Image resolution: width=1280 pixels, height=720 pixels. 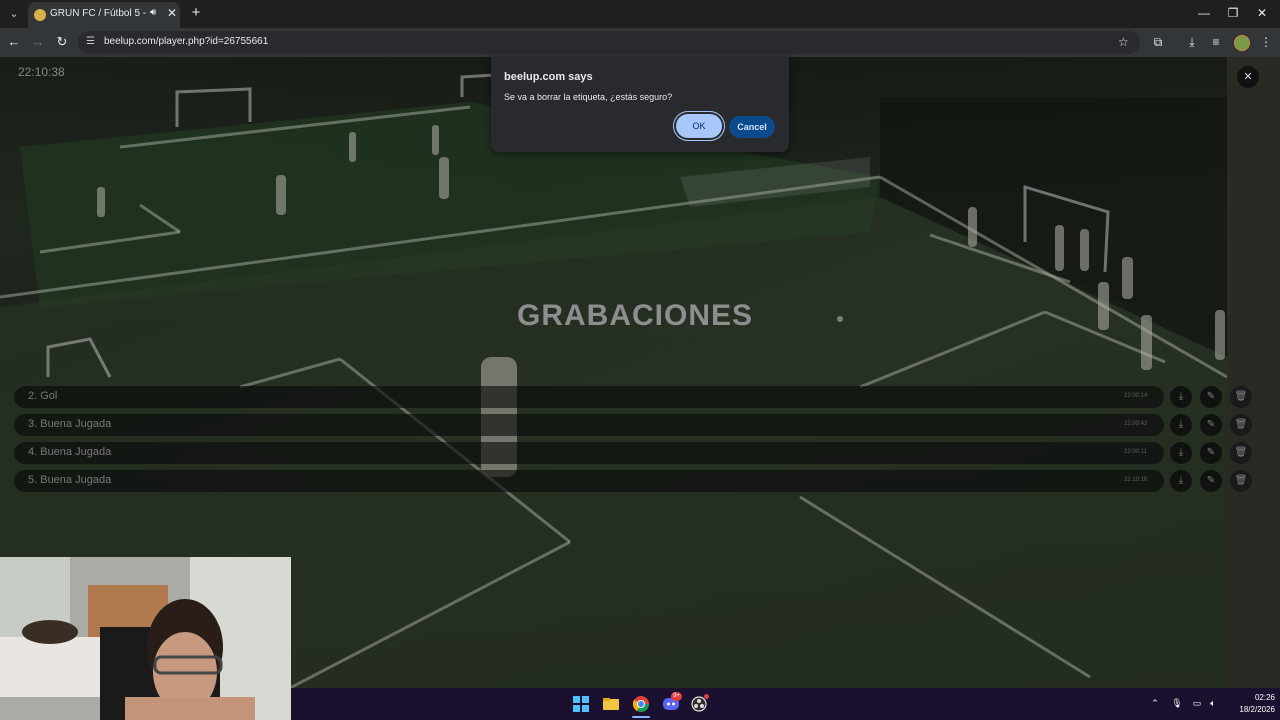 I want to click on favicon-icon, so click(x=40, y=15).